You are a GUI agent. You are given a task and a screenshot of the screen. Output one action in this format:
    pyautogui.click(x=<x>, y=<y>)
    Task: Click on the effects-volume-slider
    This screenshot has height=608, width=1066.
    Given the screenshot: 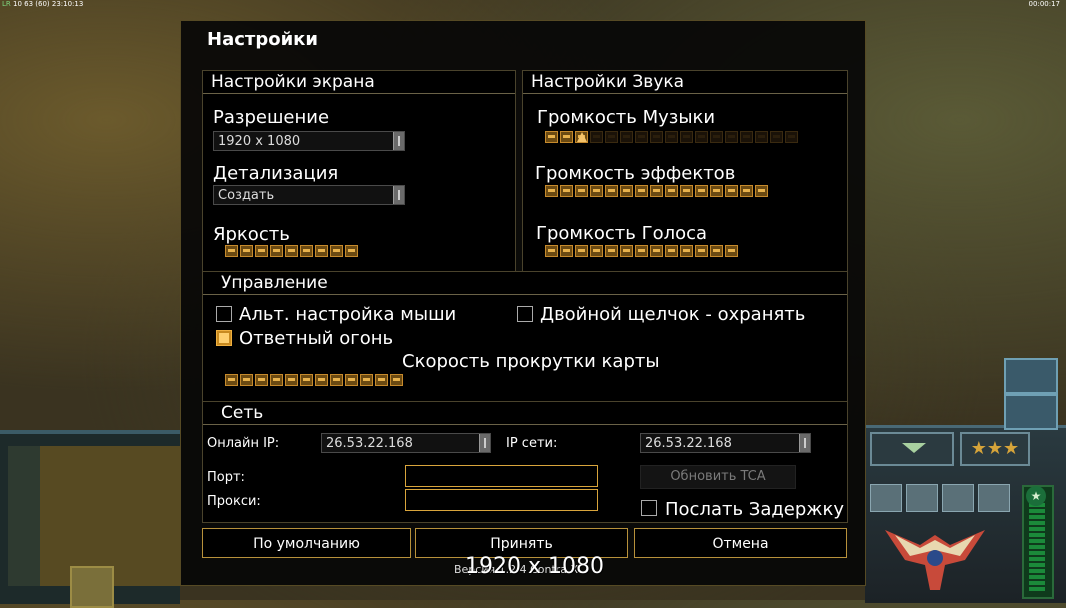 What is the action you would take?
    pyautogui.click(x=656, y=192)
    